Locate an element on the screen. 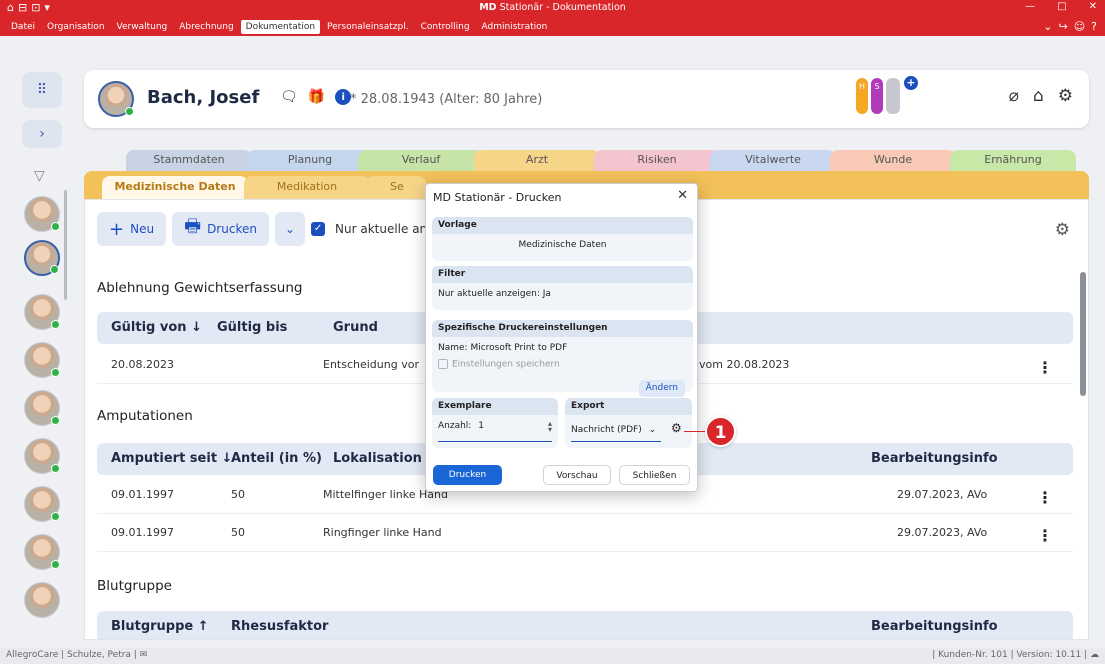 The width and height of the screenshot is (1105, 664). export-box: Export Nachricht (PDF) ⌄ ⚙ is located at coordinates (628, 423).